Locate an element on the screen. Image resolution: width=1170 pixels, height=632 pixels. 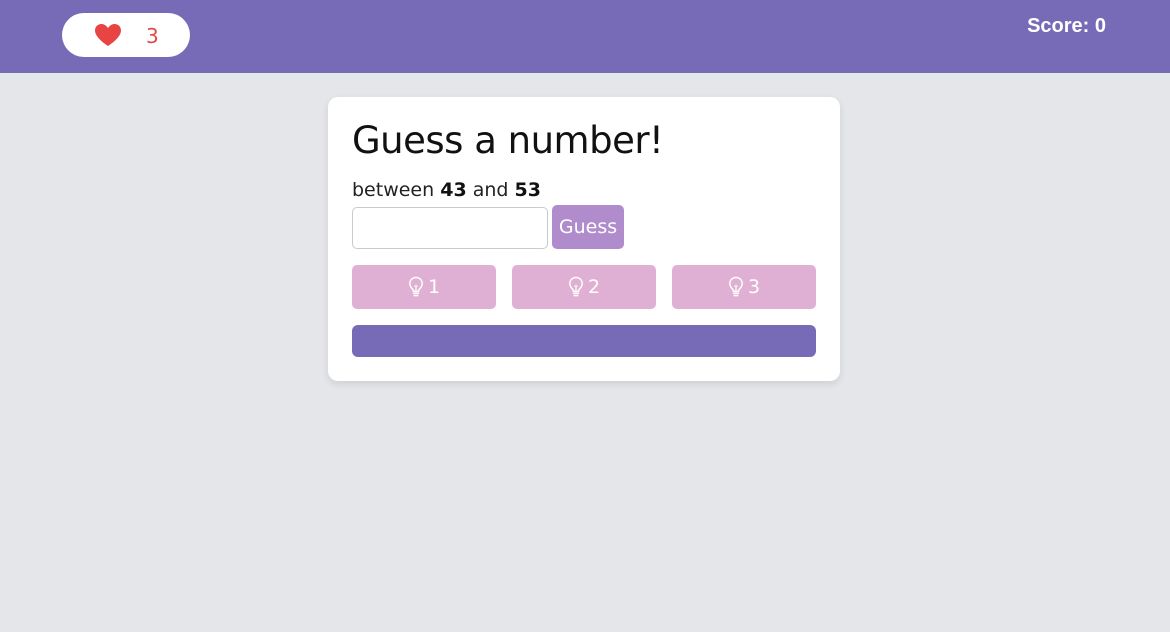
range-joiner: and is located at coordinates (490, 190).